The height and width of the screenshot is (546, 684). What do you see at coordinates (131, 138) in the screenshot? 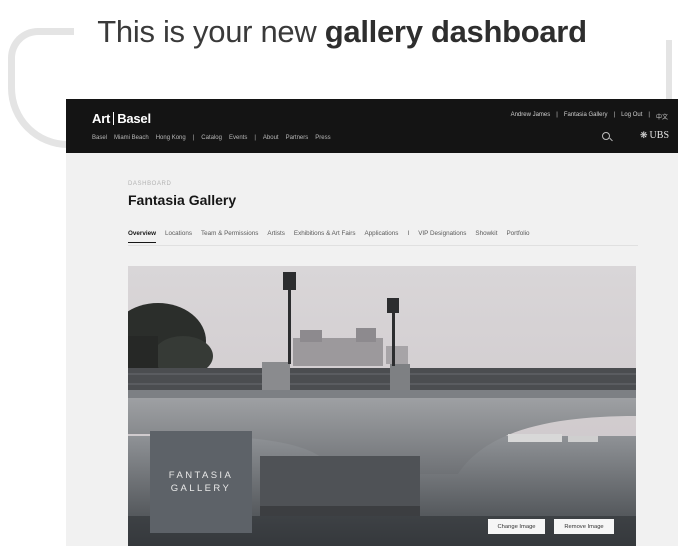
I see `nav-miami-beach: Miami Beach` at bounding box center [131, 138].